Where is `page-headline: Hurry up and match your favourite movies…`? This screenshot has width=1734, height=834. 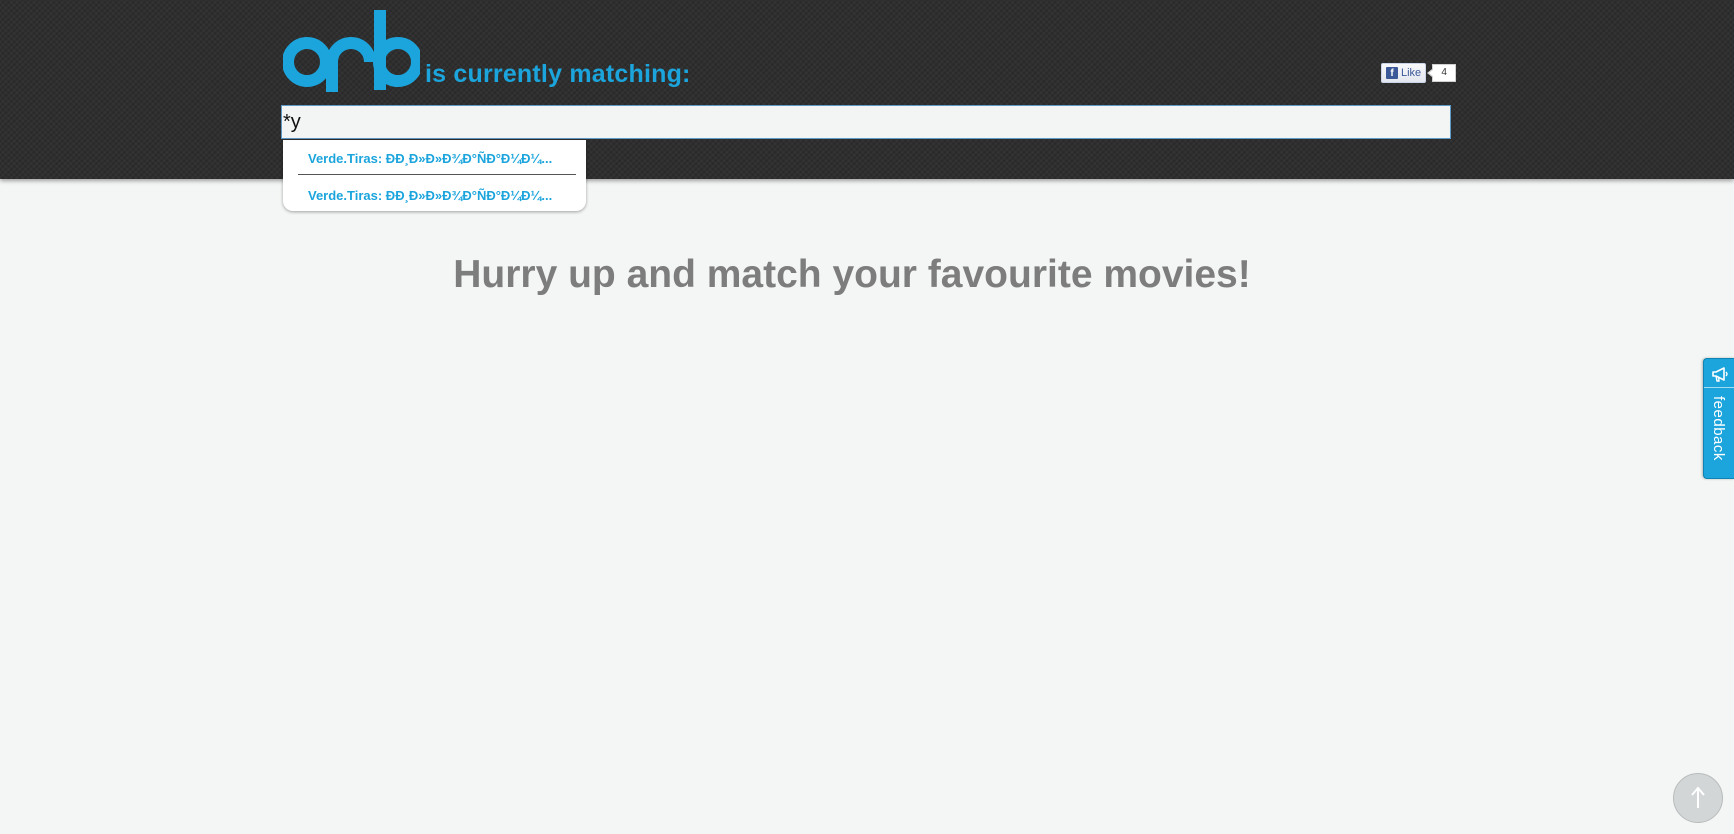 page-headline: Hurry up and match your favourite movies… is located at coordinates (852, 274).